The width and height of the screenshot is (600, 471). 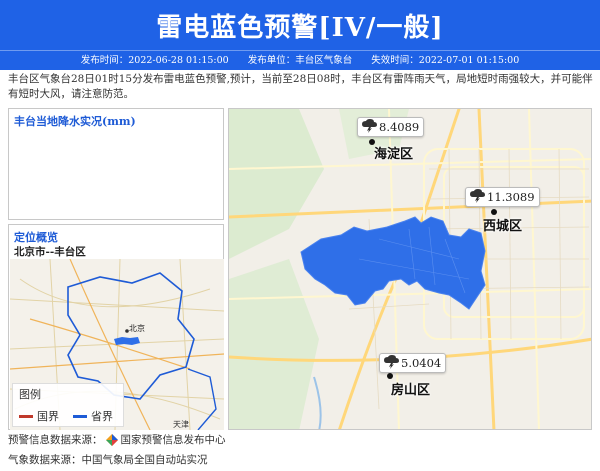 I want to click on fengtai-area, so click(x=127, y=341).